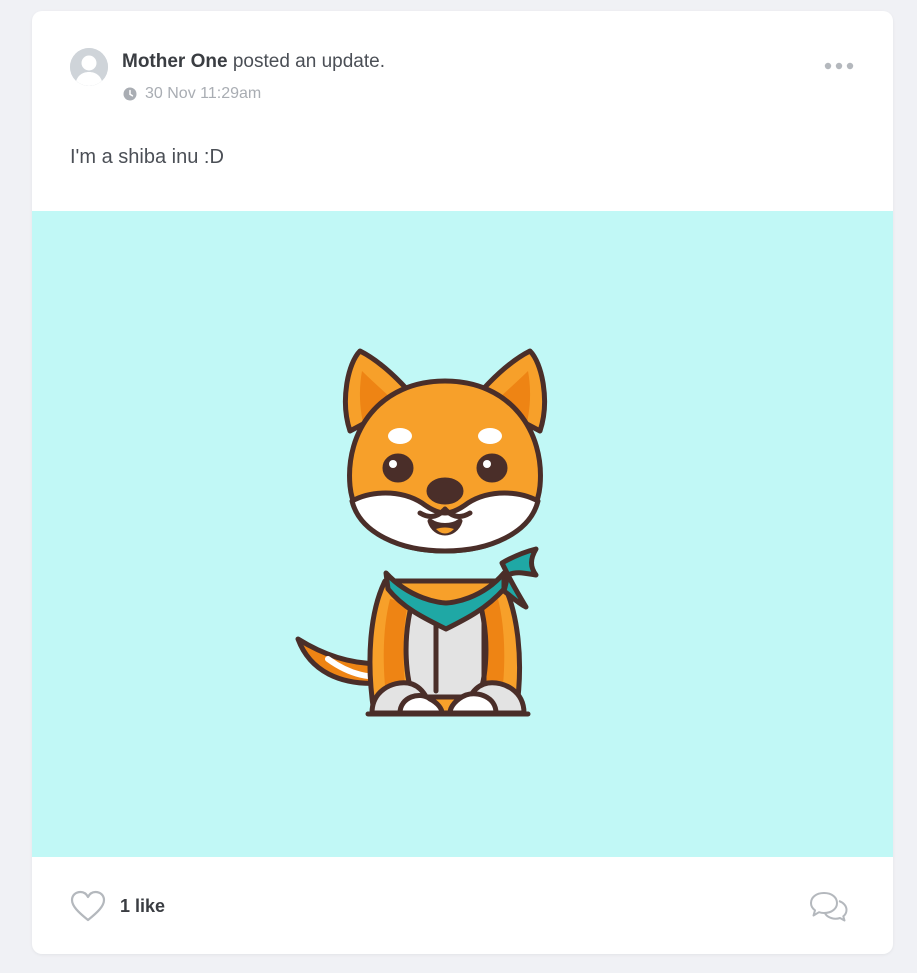 Image resolution: width=917 pixels, height=973 pixels. Describe the element at coordinates (308, 61) in the screenshot. I see `post-action-text: posted an update.` at that location.